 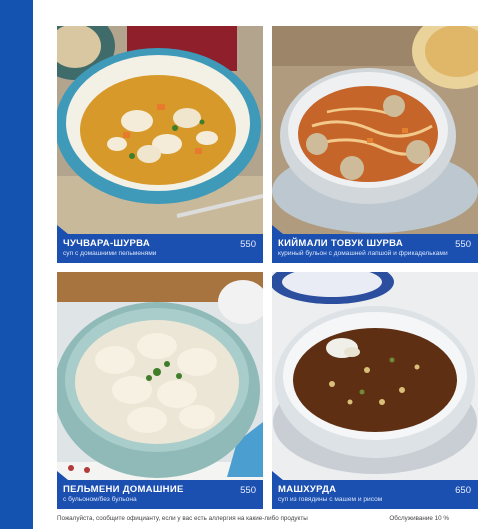 I want to click on dish-name: ЧУЧВАРА-ШУРВА, so click(x=106, y=243).